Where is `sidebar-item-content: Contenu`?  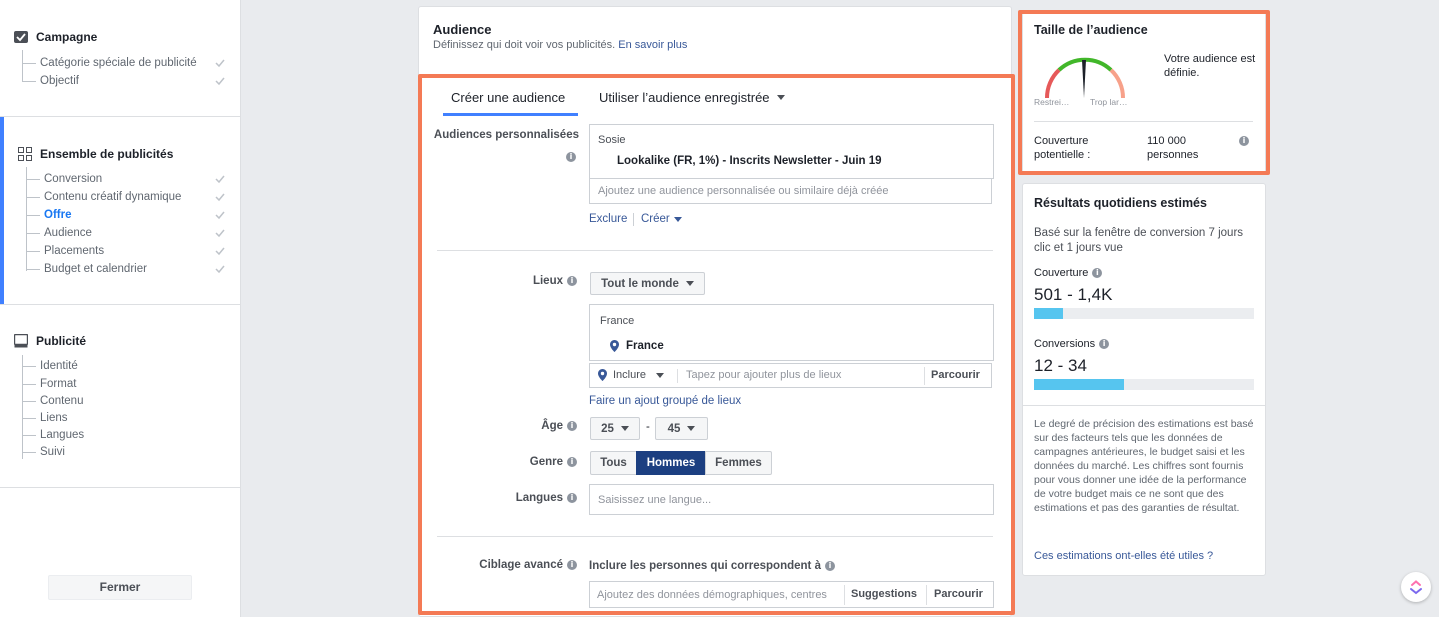 sidebar-item-content: Contenu is located at coordinates (52, 401).